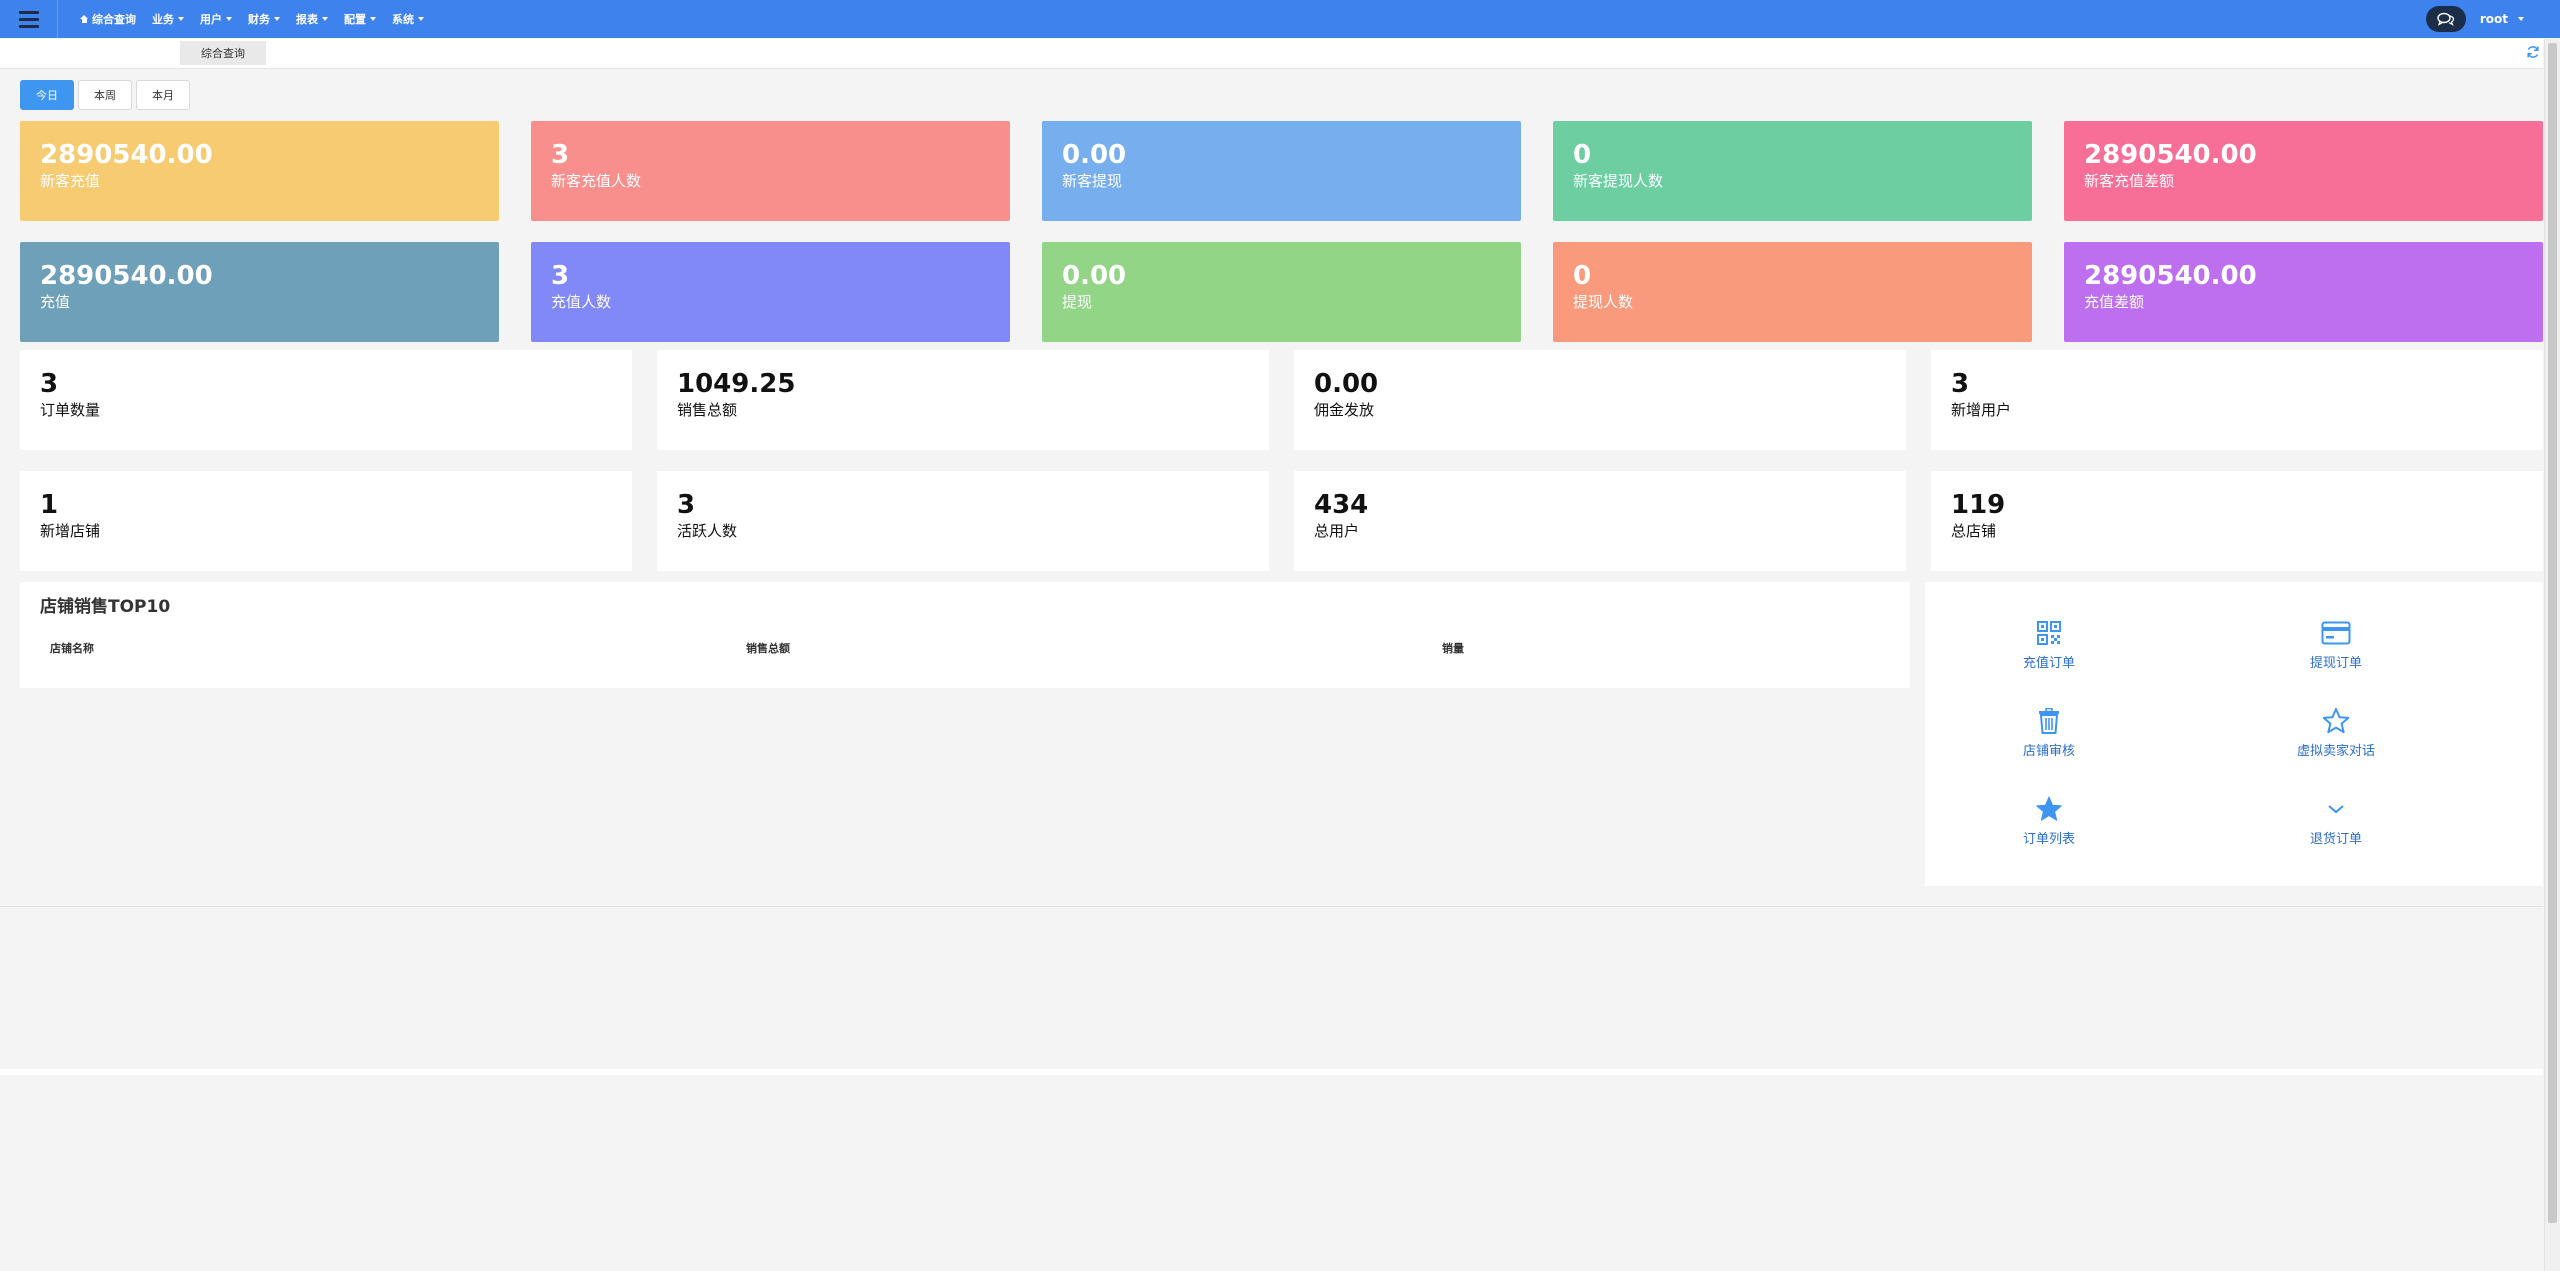  I want to click on nav-item-business: 业务, so click(168, 19).